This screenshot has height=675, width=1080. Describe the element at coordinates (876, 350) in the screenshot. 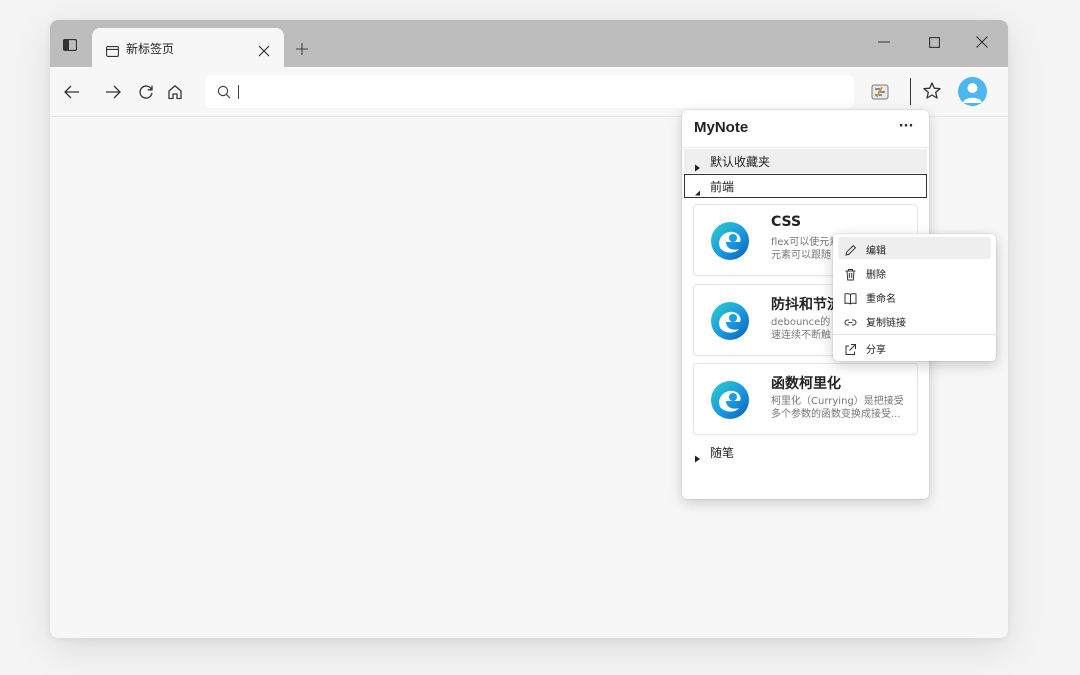

I see `menu-item-label: 分享` at that location.